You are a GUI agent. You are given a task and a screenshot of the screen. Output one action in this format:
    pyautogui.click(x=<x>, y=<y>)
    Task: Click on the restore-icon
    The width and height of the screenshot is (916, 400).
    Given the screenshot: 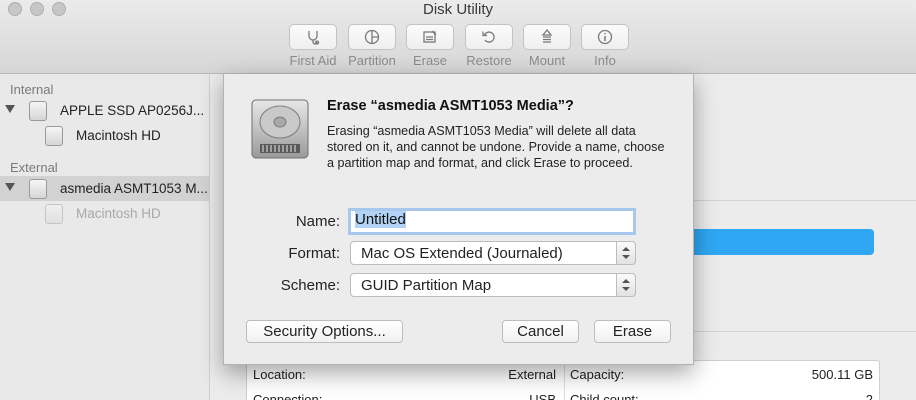 What is the action you would take?
    pyautogui.click(x=488, y=37)
    